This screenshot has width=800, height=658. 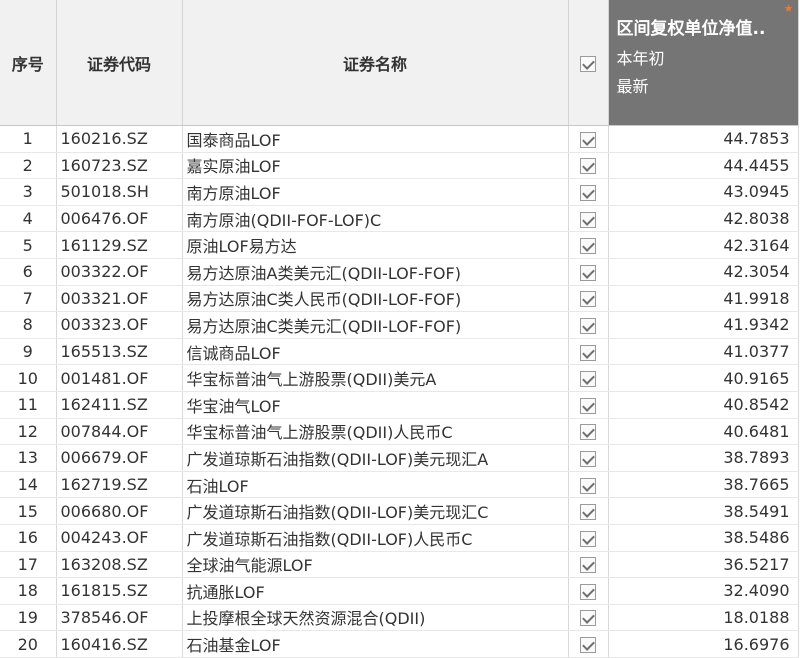 I want to click on security-code: 006679.OF, so click(x=119, y=458).